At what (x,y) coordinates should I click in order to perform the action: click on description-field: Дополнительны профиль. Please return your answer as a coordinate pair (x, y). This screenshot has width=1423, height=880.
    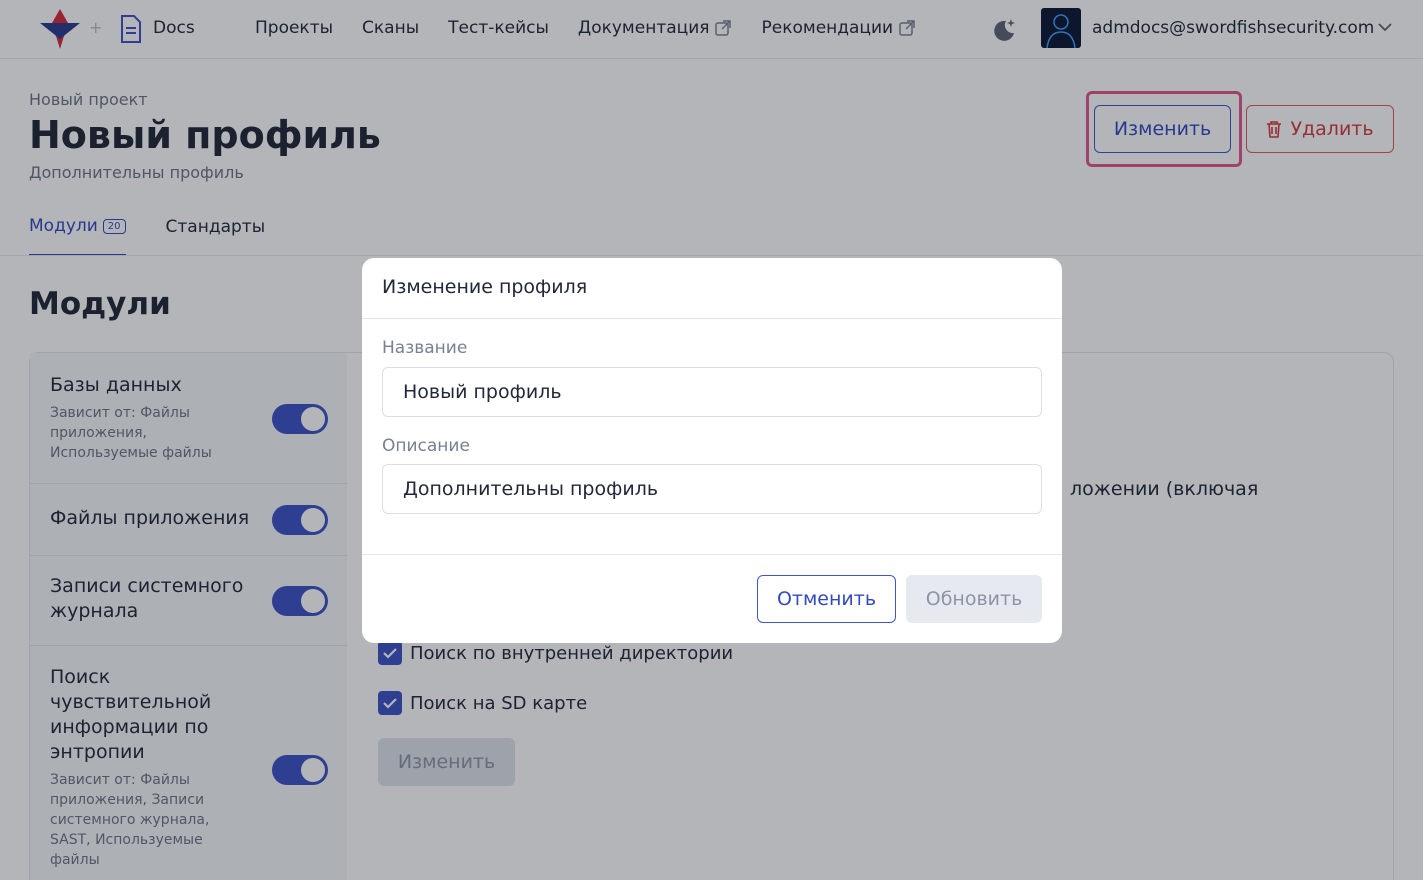
    Looking at the image, I should click on (712, 489).